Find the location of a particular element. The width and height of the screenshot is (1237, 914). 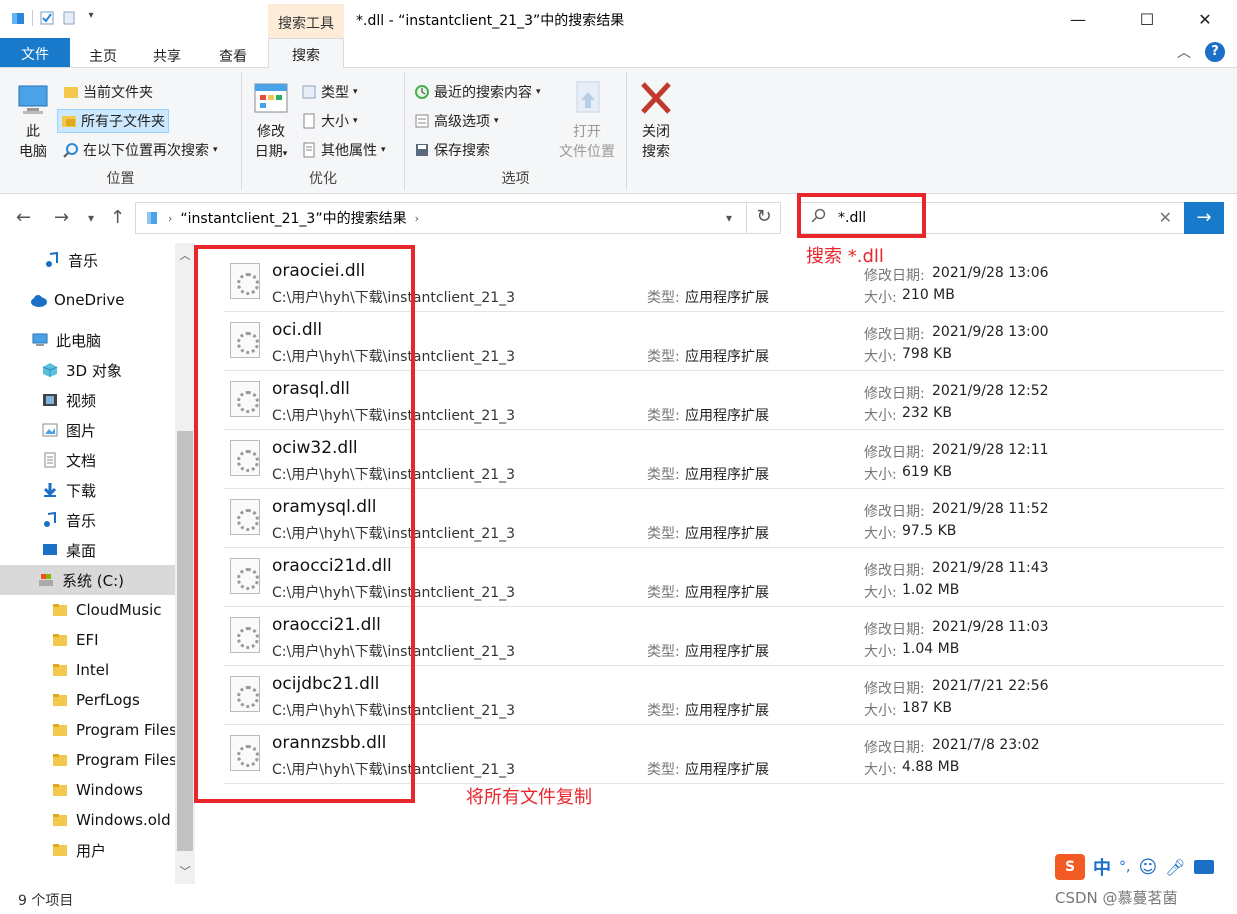

all-subfolders-button: 所有子文件夹 is located at coordinates (113, 121).